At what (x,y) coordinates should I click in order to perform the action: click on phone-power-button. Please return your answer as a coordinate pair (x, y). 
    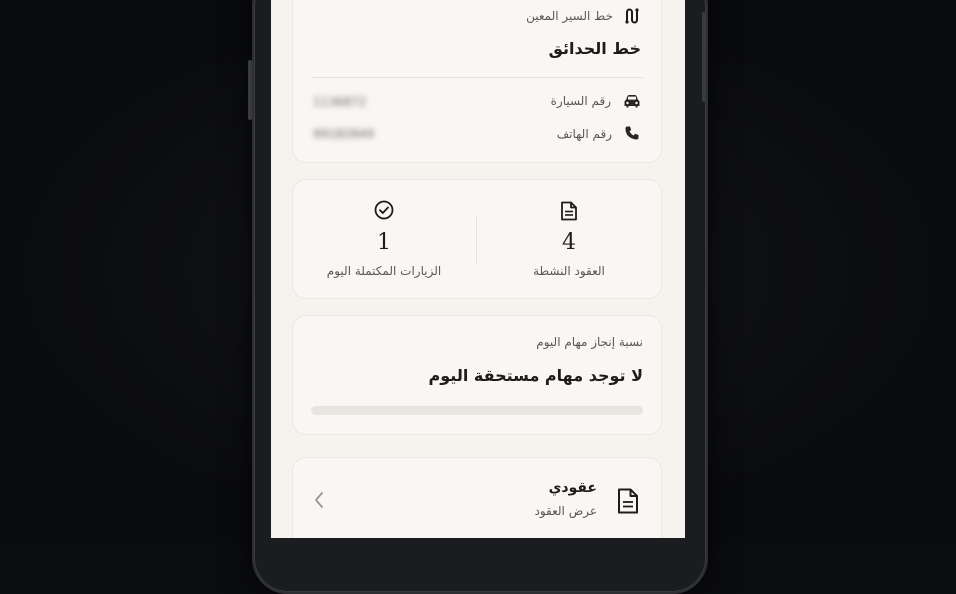
    Looking at the image, I should click on (704, 57).